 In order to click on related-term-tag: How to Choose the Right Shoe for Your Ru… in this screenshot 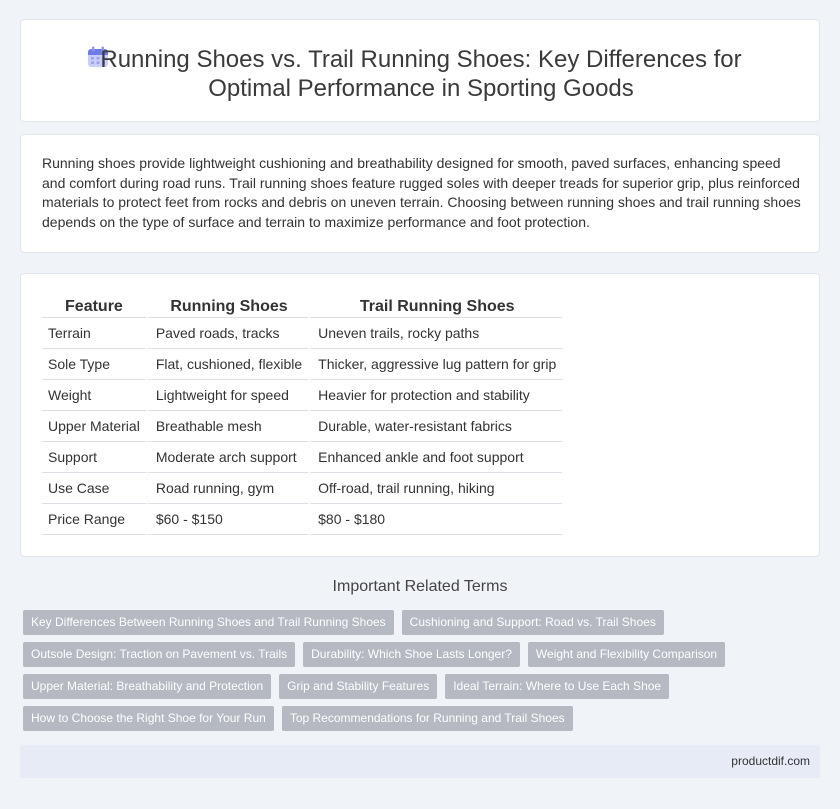, I will do `click(148, 718)`.